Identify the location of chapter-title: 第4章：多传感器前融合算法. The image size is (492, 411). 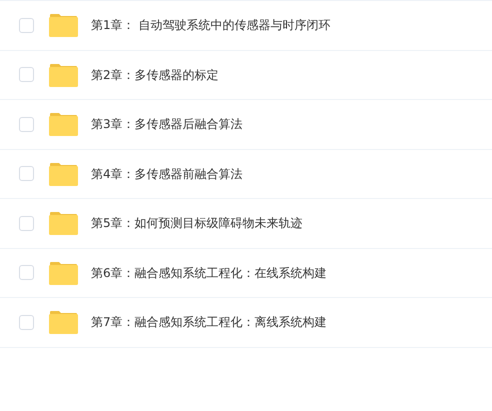
(167, 173).